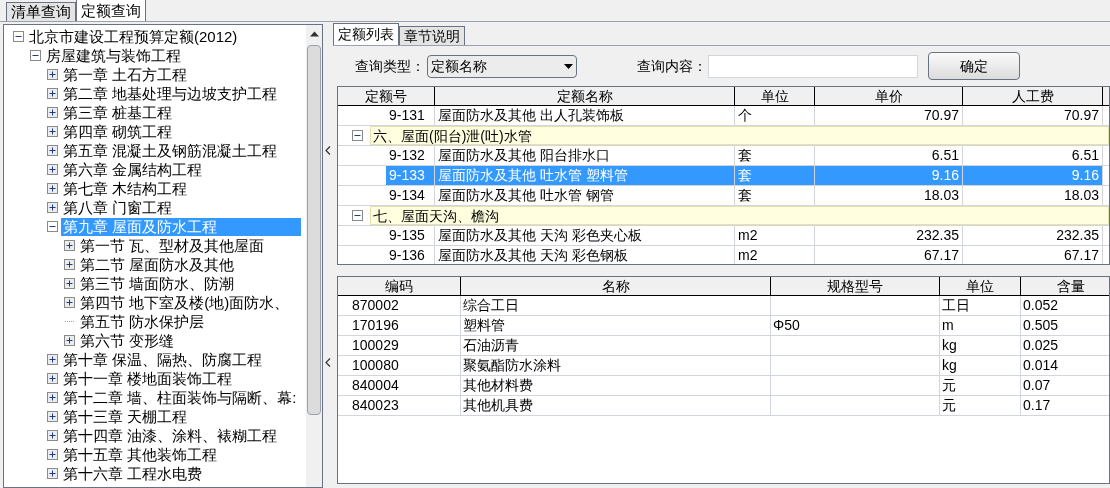 The image size is (1110, 488). I want to click on table-cell: 9-131, so click(410, 115).